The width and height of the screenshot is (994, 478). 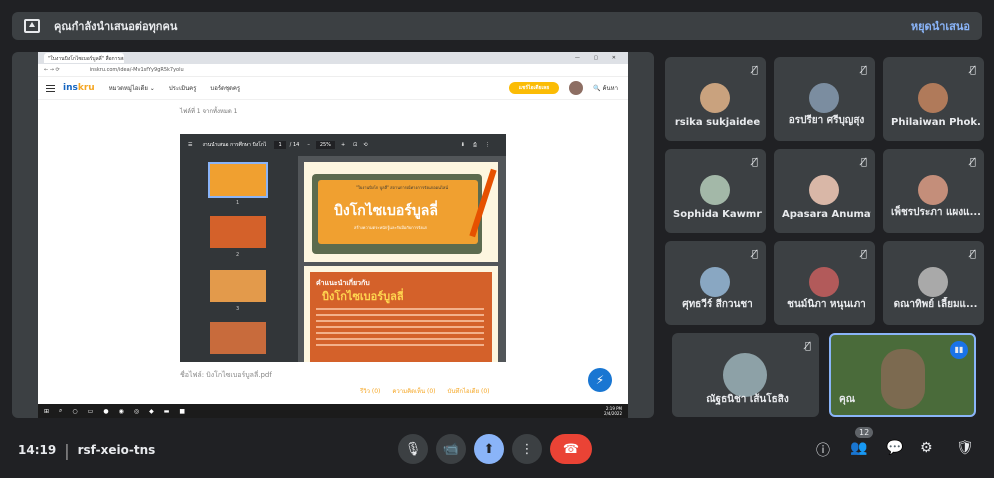 What do you see at coordinates (183, 88) in the screenshot?
I see `nav-item-evaluate: ประเมินครู` at bounding box center [183, 88].